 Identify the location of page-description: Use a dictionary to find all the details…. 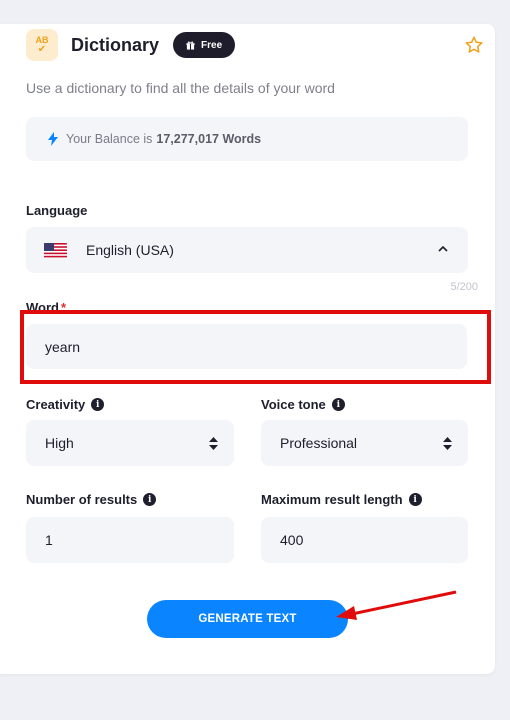
(180, 88).